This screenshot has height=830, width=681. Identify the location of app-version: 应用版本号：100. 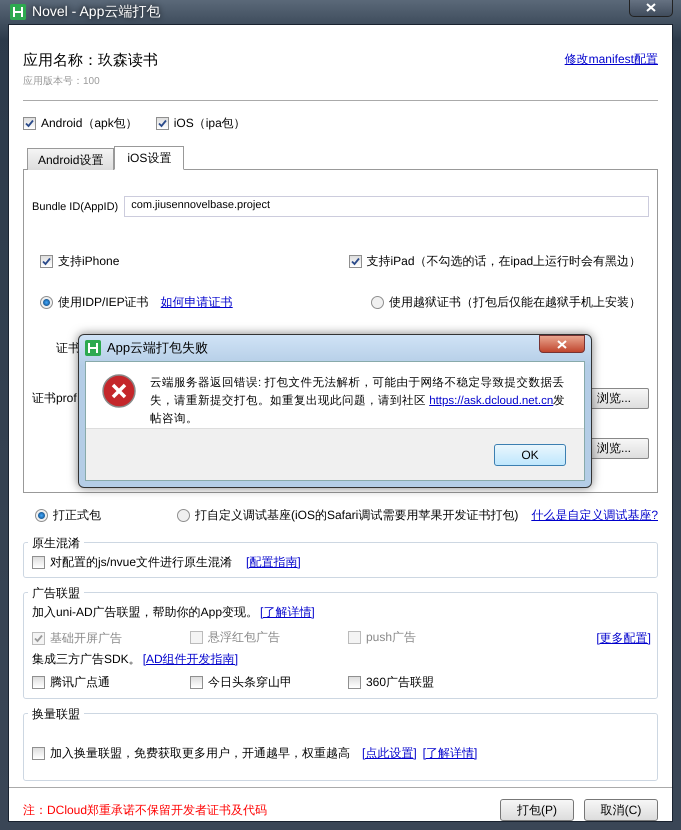
(62, 81).